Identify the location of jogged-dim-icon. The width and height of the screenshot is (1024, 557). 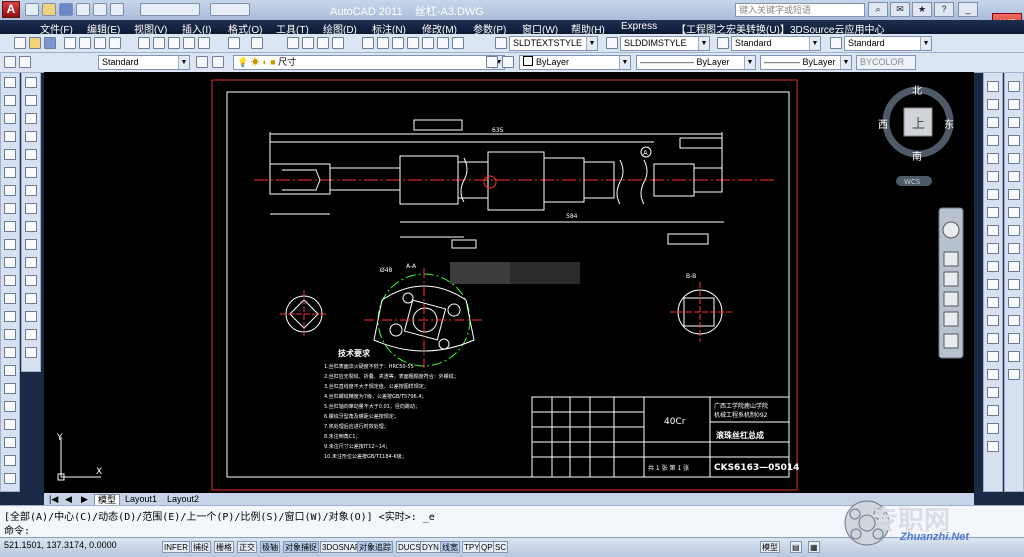
(993, 176).